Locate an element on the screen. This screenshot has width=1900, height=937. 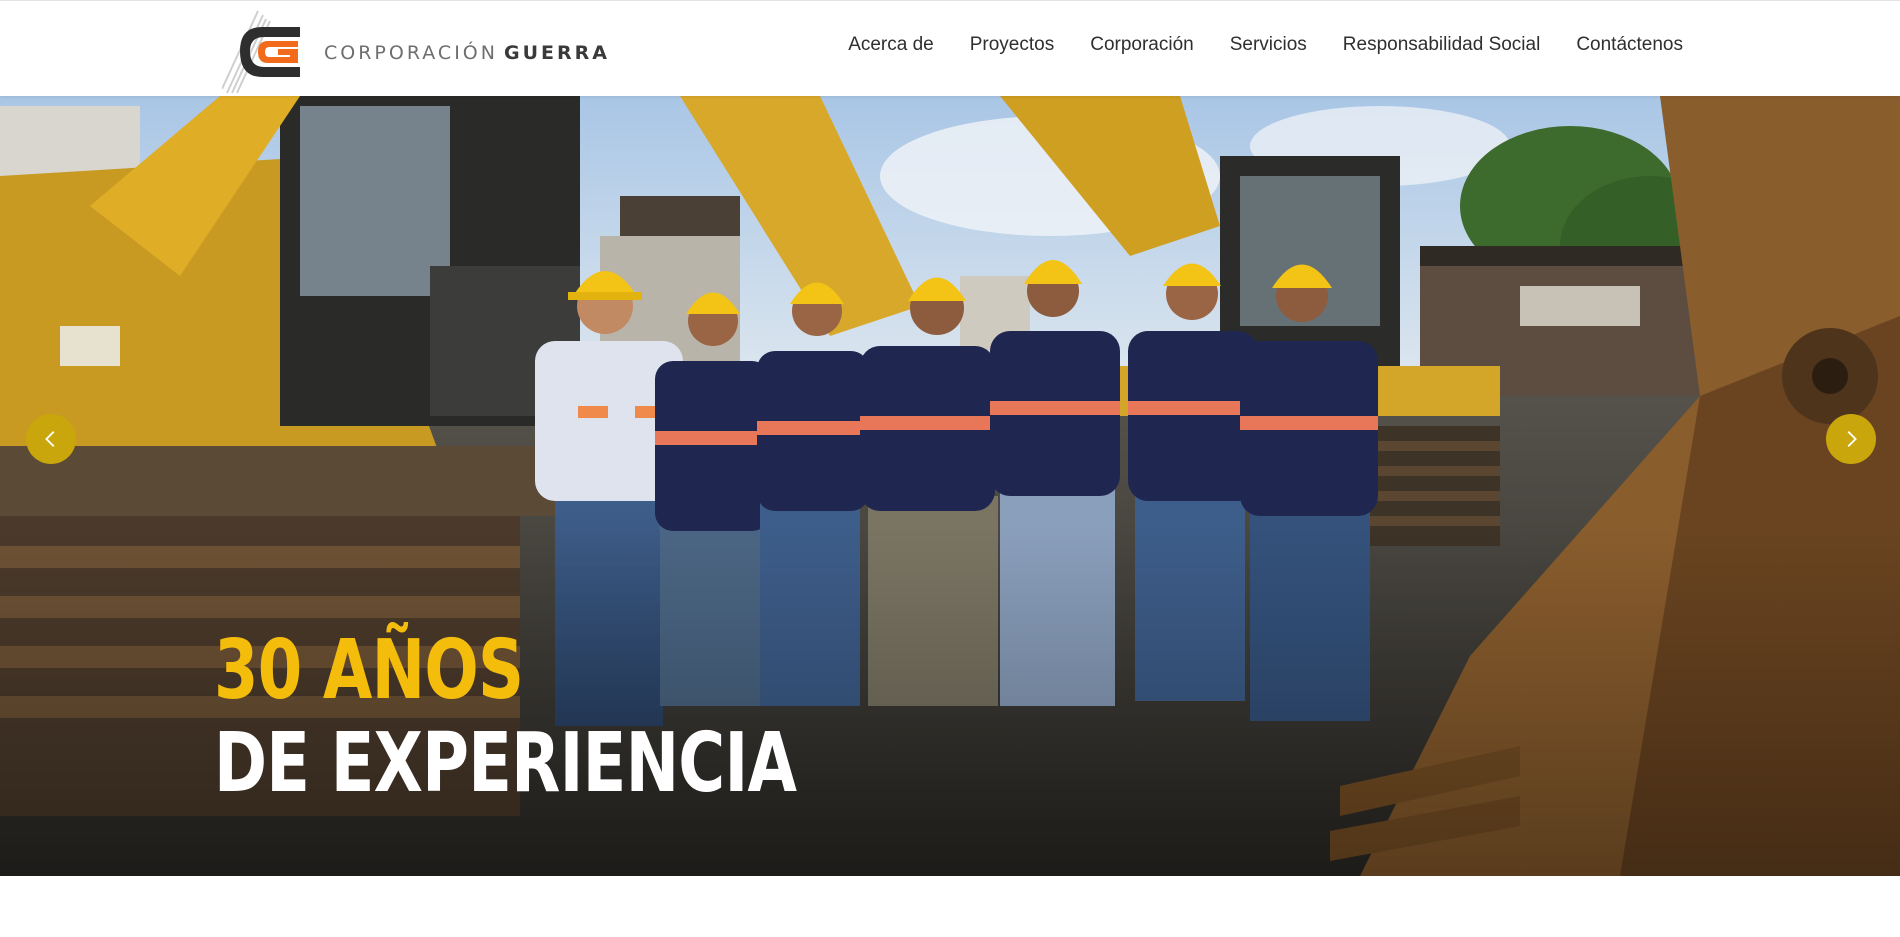
brand-logo-link: CORPORACIÓN GUERRA is located at coordinates (415, 51).